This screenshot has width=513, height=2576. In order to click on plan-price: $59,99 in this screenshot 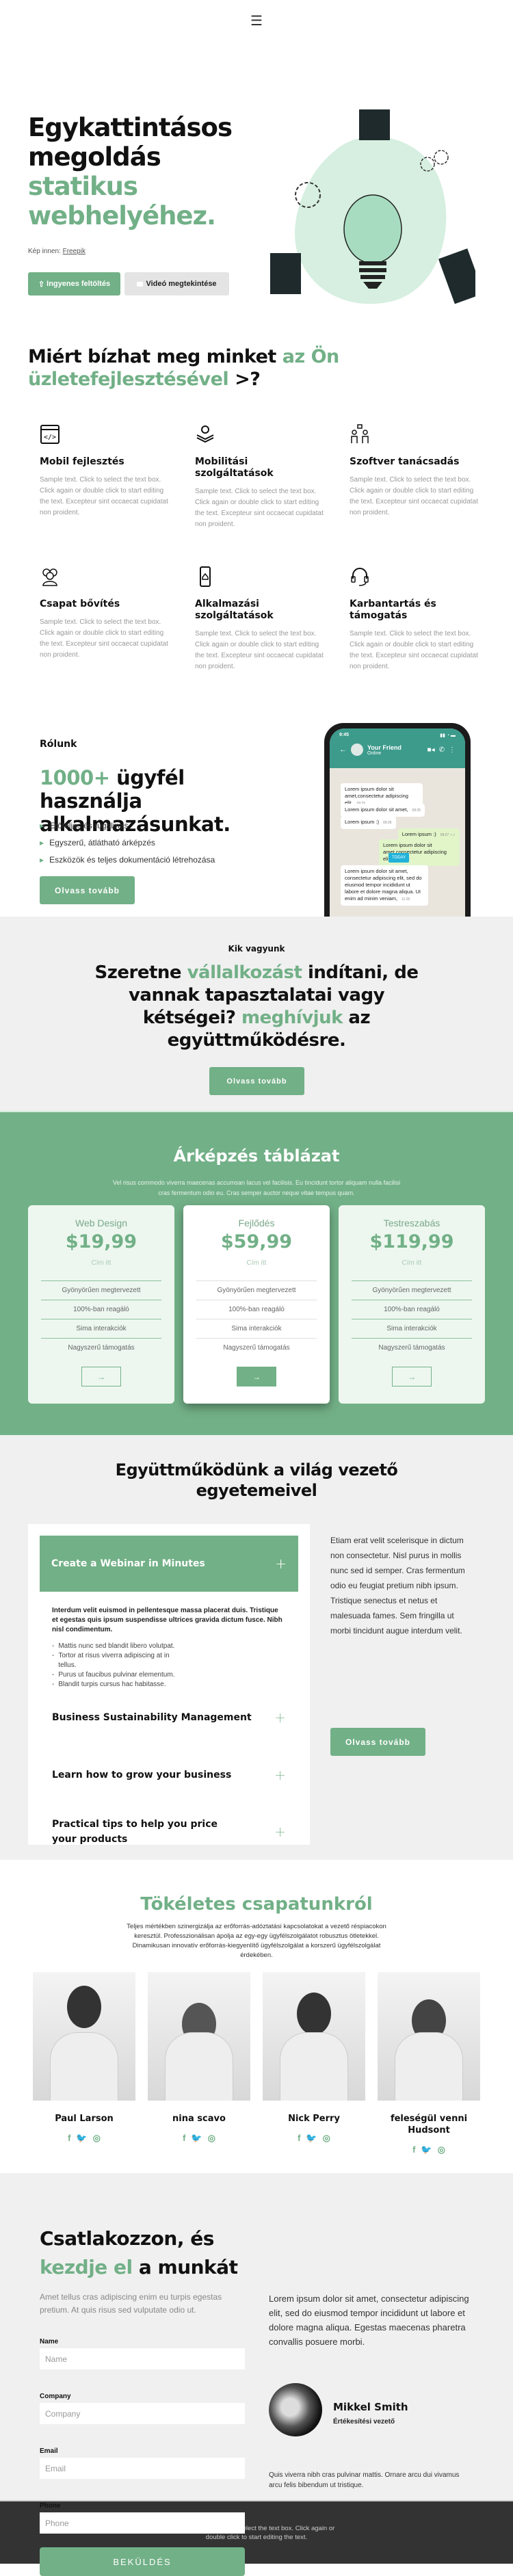, I will do `click(256, 1241)`.